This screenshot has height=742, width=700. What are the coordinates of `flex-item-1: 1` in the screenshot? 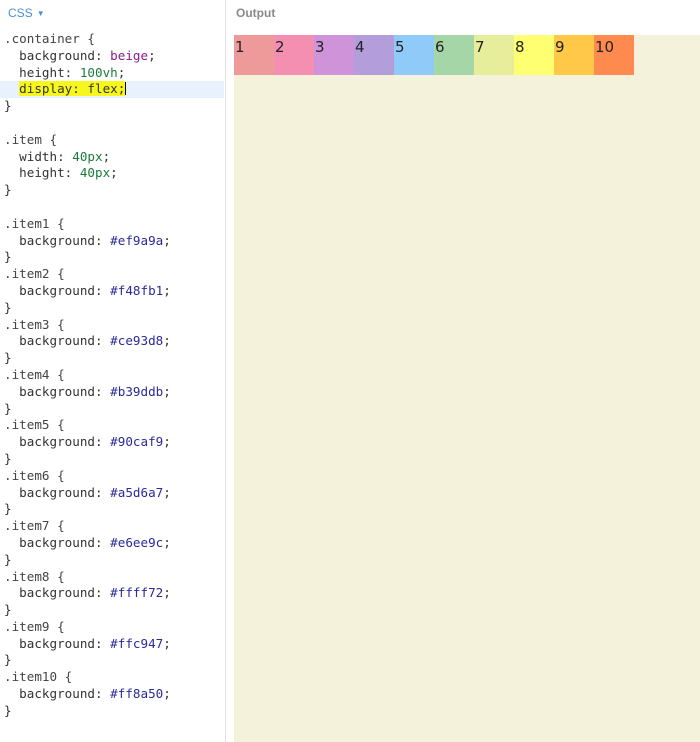 It's located at (254, 55).